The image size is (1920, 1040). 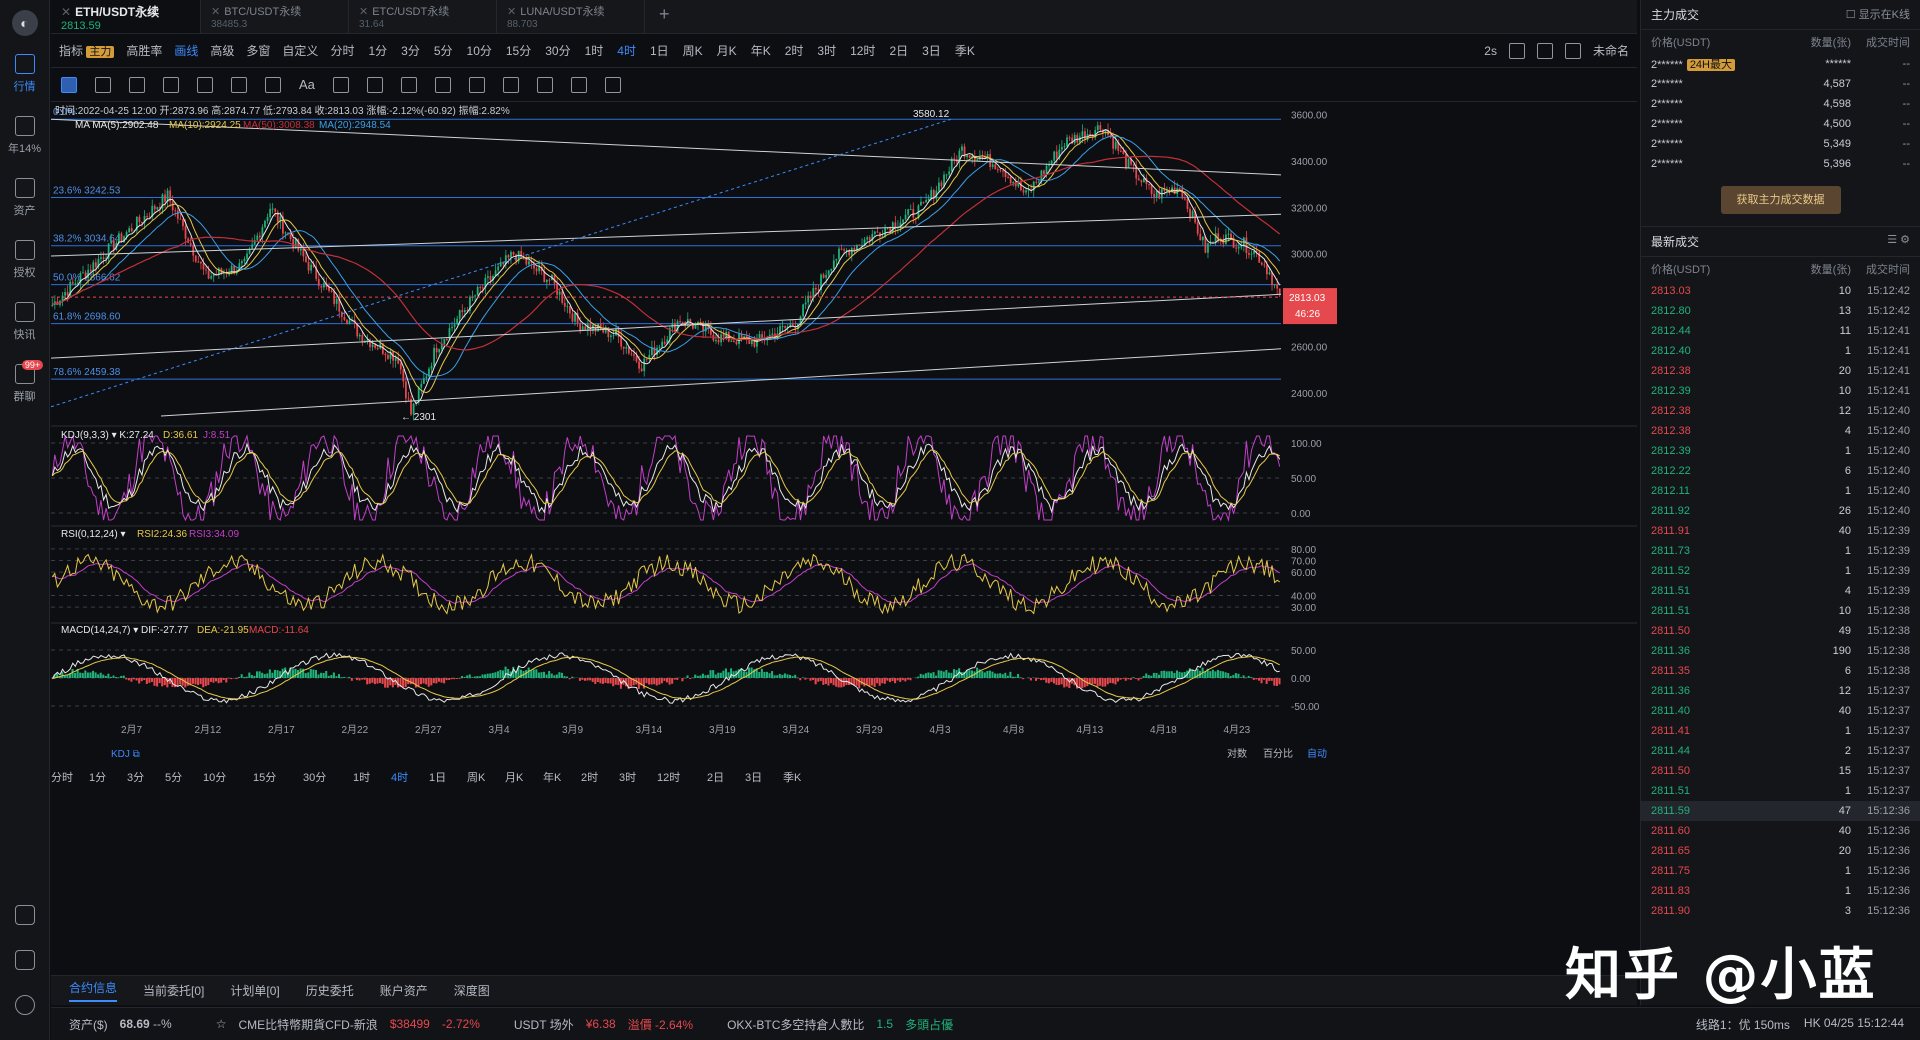 What do you see at coordinates (377, 50) in the screenshot?
I see `interval-option: 1分` at bounding box center [377, 50].